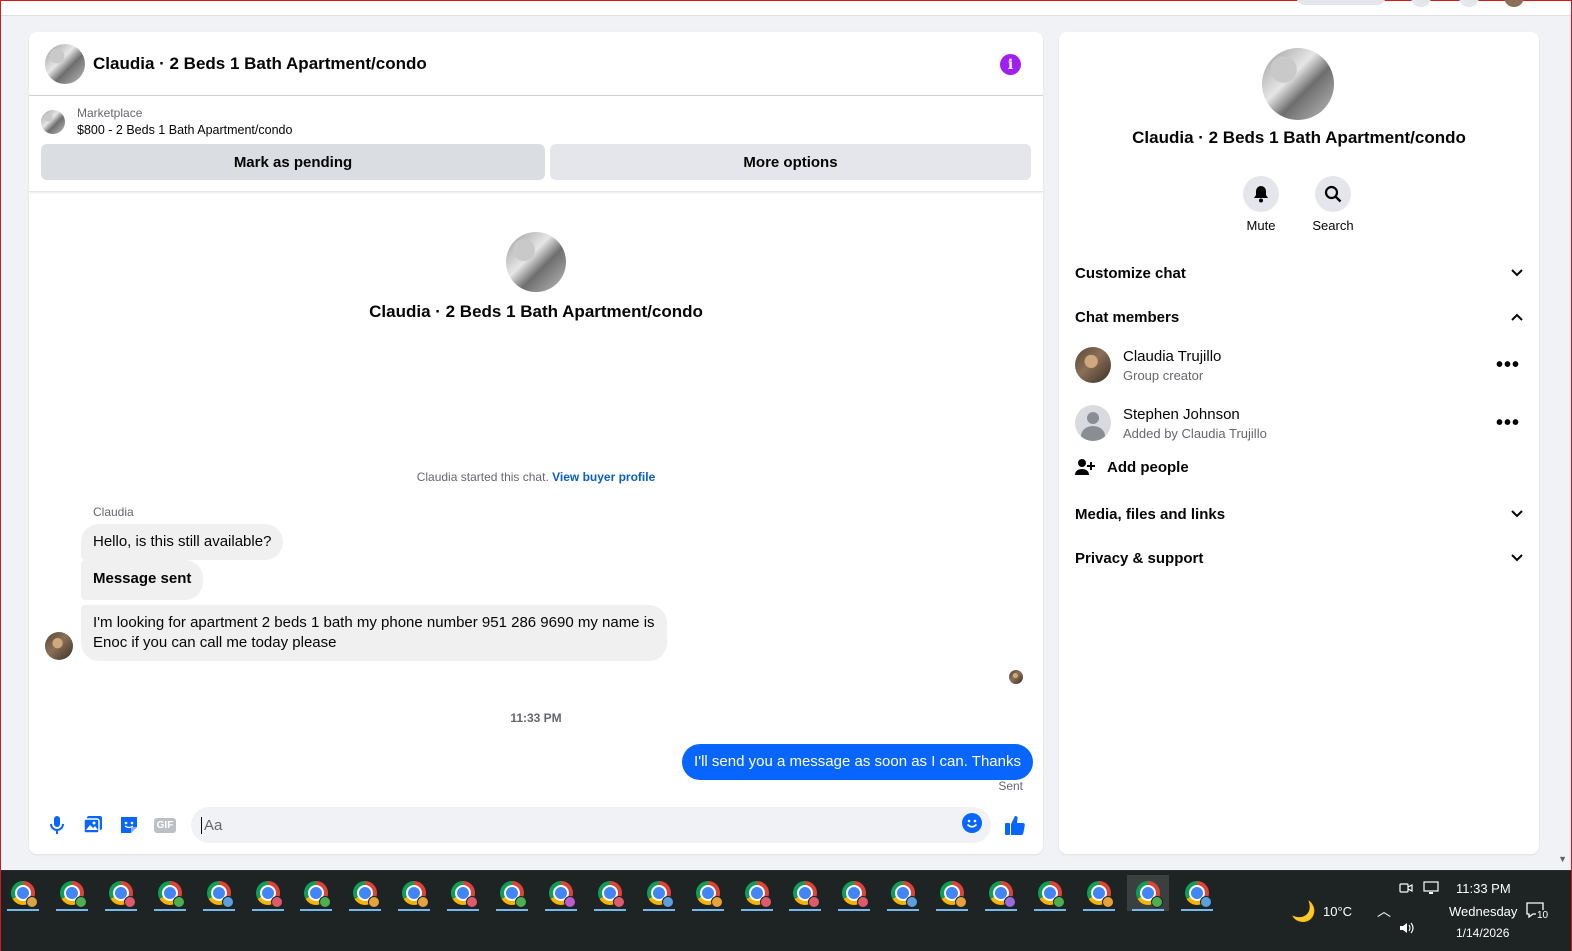 Image resolution: width=1572 pixels, height=951 pixels. Describe the element at coordinates (293, 162) in the screenshot. I see `mark-as-pending-button: Mark as pending` at that location.